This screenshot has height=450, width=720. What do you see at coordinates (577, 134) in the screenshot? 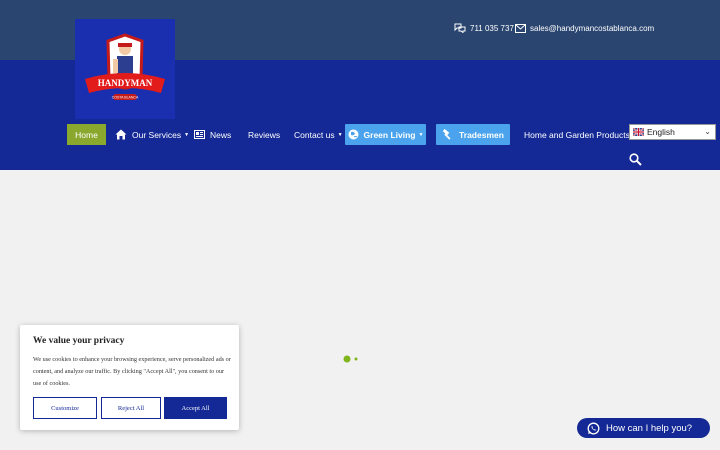
I see `nav-home-garden-label: Home and Garden Products` at bounding box center [577, 134].